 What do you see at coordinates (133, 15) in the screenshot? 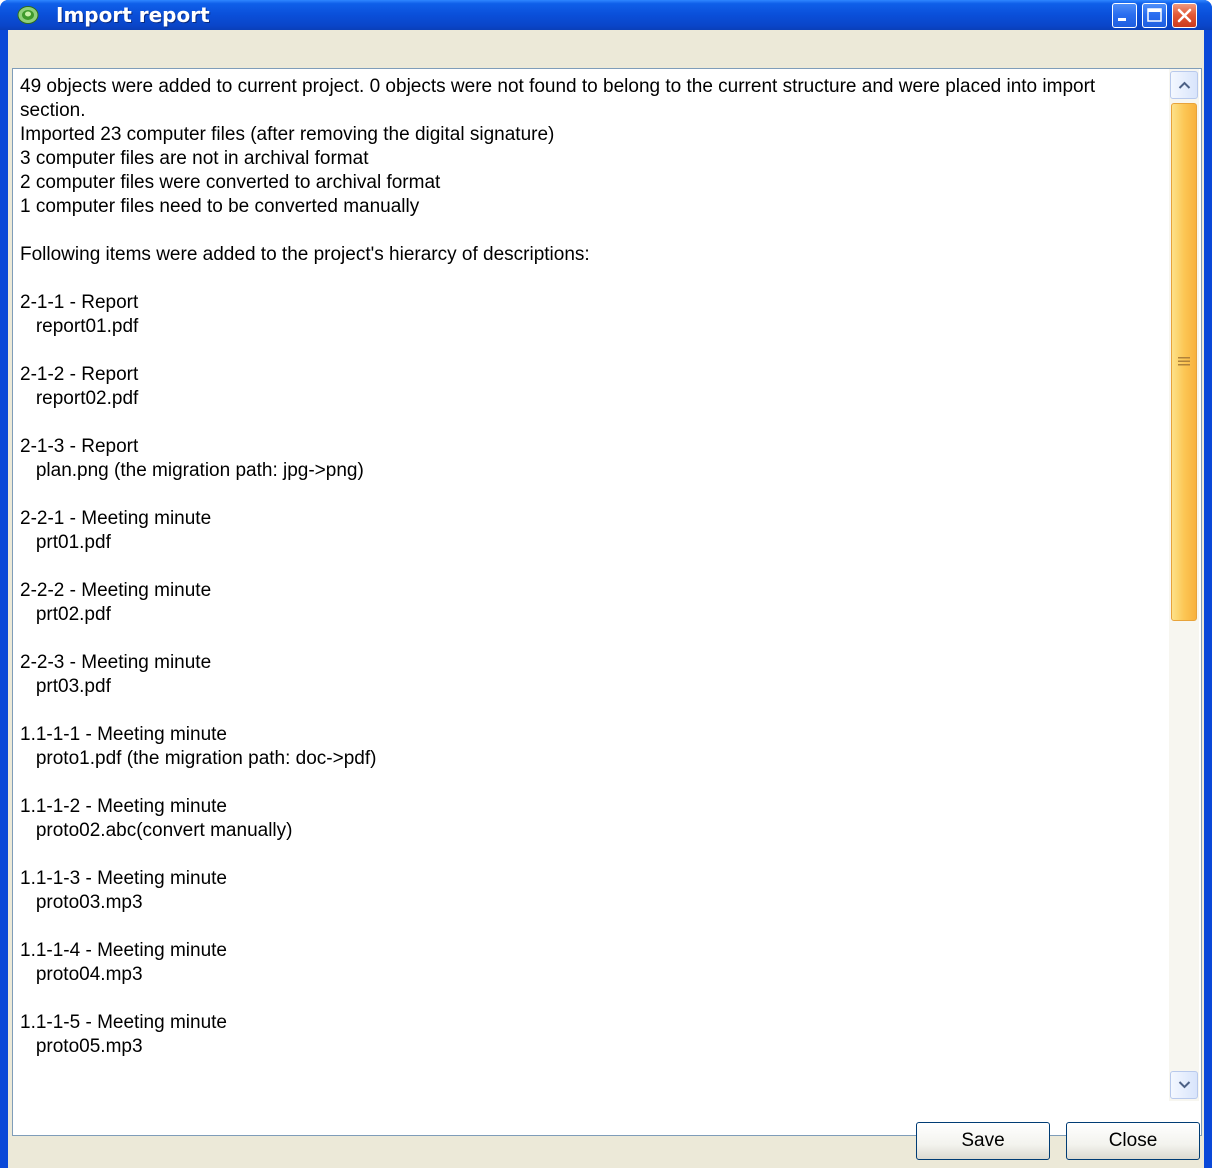
I see `window-title: Import report` at bounding box center [133, 15].